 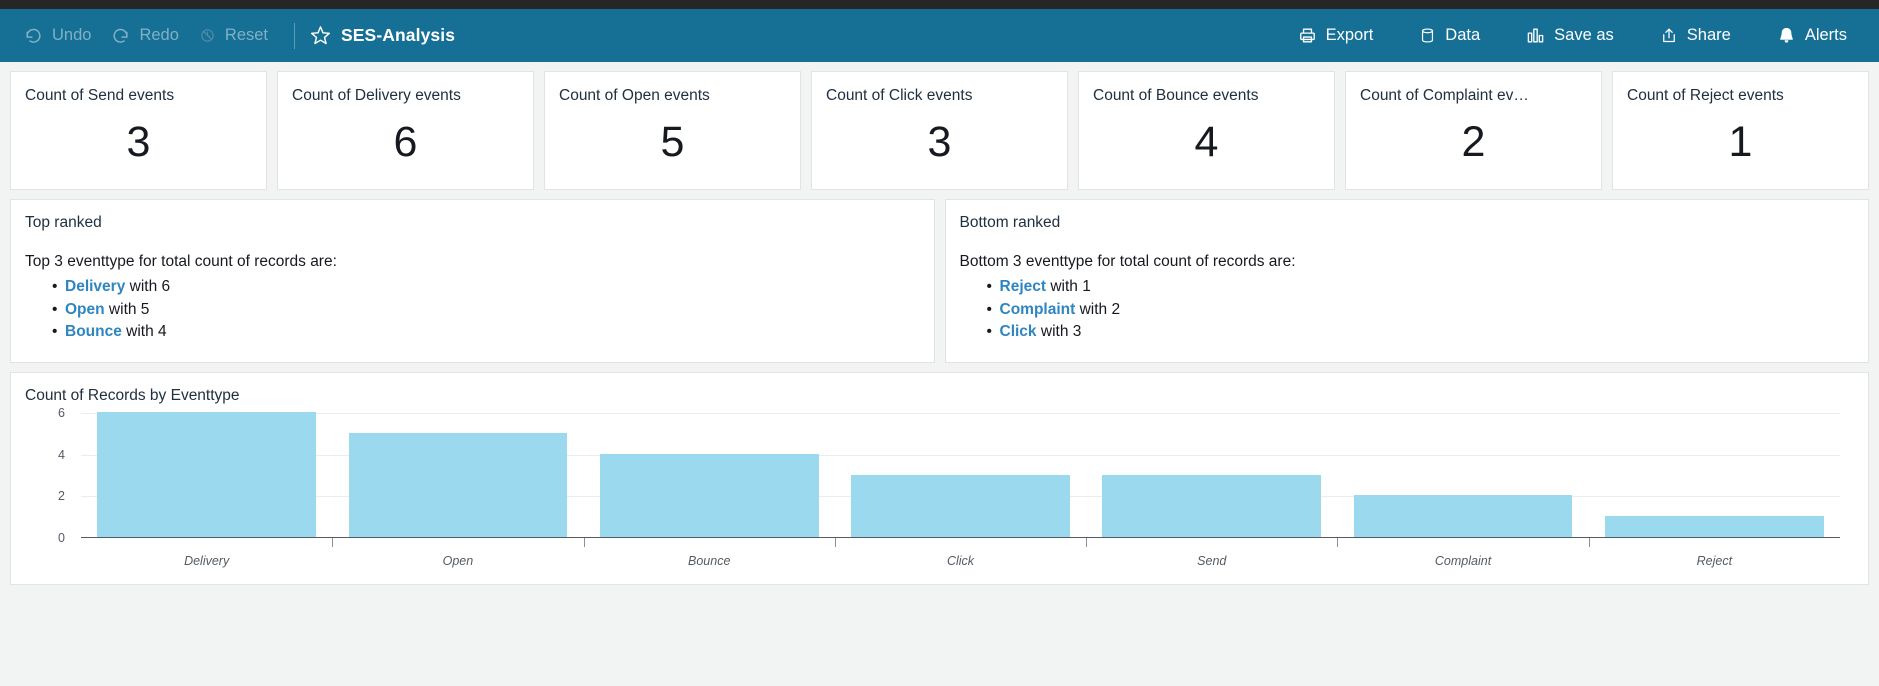 I want to click on alerts-button: Alerts, so click(x=1812, y=35).